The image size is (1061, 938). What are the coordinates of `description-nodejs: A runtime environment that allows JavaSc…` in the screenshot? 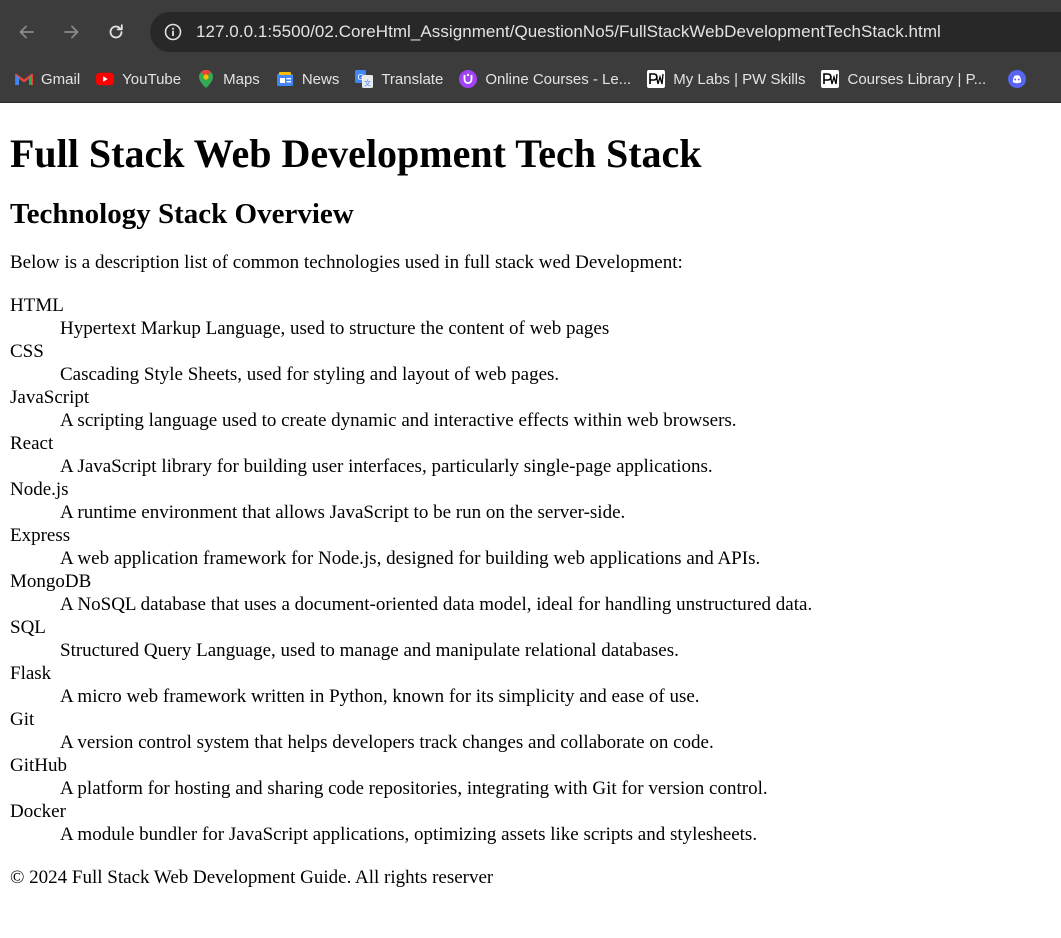 It's located at (343, 512).